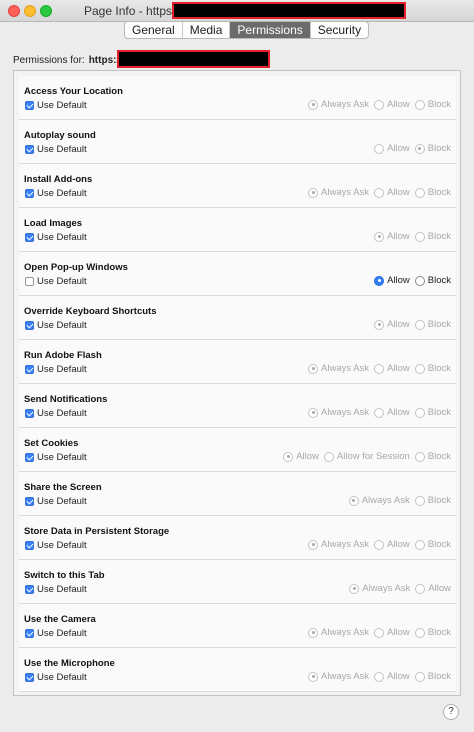 This screenshot has width=474, height=732. What do you see at coordinates (339, 30) in the screenshot?
I see `tab-security: Security` at bounding box center [339, 30].